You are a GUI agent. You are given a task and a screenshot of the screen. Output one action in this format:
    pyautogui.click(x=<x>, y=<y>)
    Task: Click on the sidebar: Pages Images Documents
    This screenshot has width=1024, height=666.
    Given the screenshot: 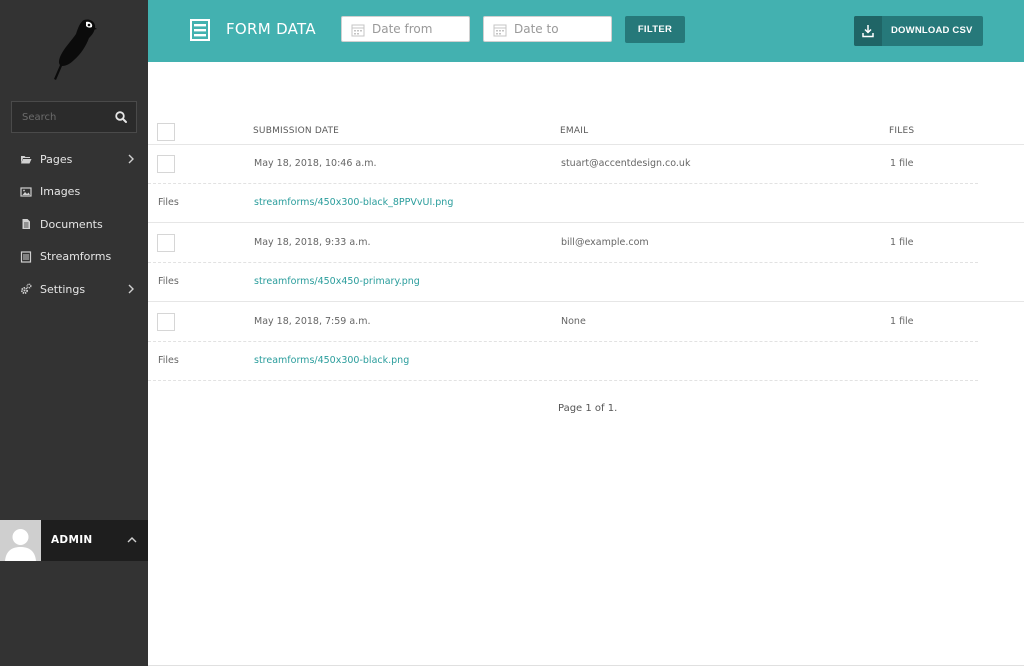 What is the action you would take?
    pyautogui.click(x=74, y=333)
    